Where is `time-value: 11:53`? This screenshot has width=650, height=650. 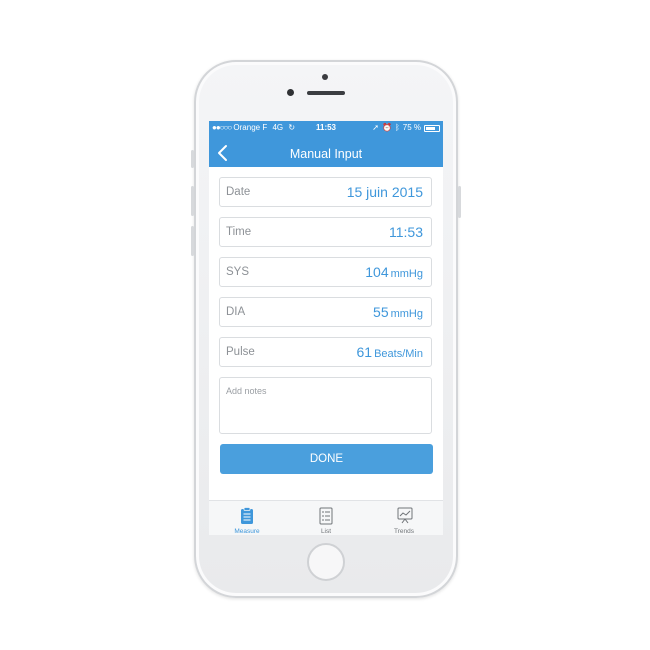 time-value: 11:53 is located at coordinates (406, 232).